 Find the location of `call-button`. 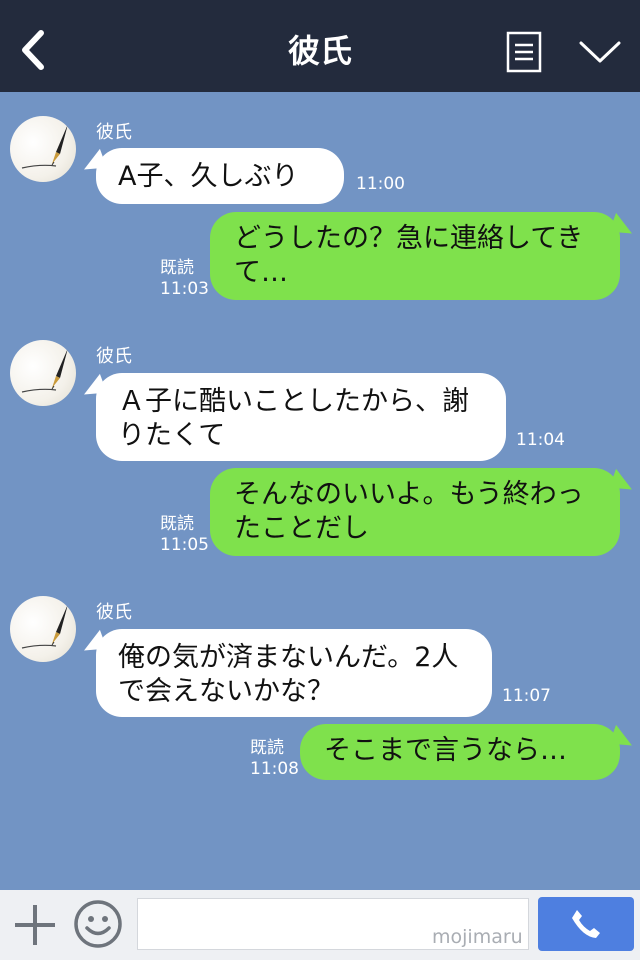

call-button is located at coordinates (586, 924).